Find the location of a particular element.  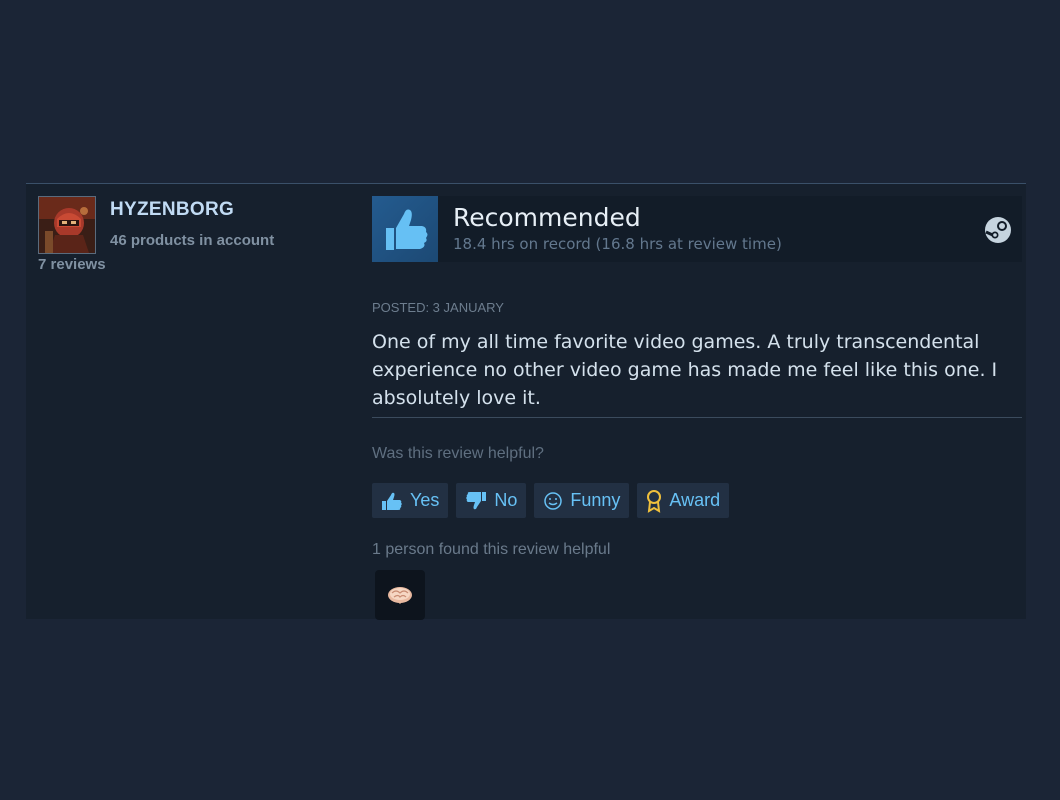

divider is located at coordinates (697, 417).